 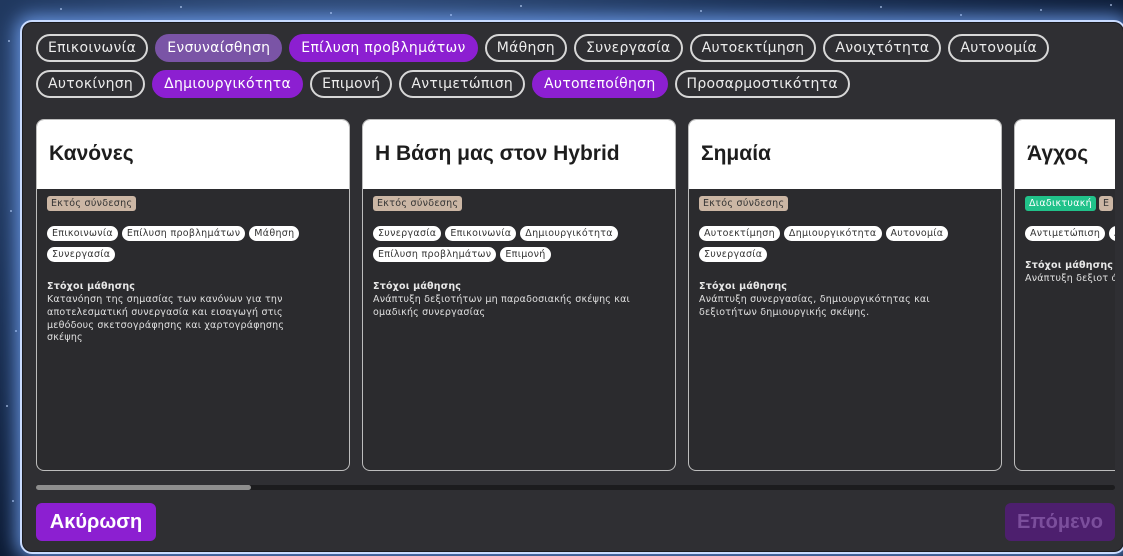 What do you see at coordinates (917, 233) in the screenshot?
I see `skill-tag: Αυτονομία` at bounding box center [917, 233].